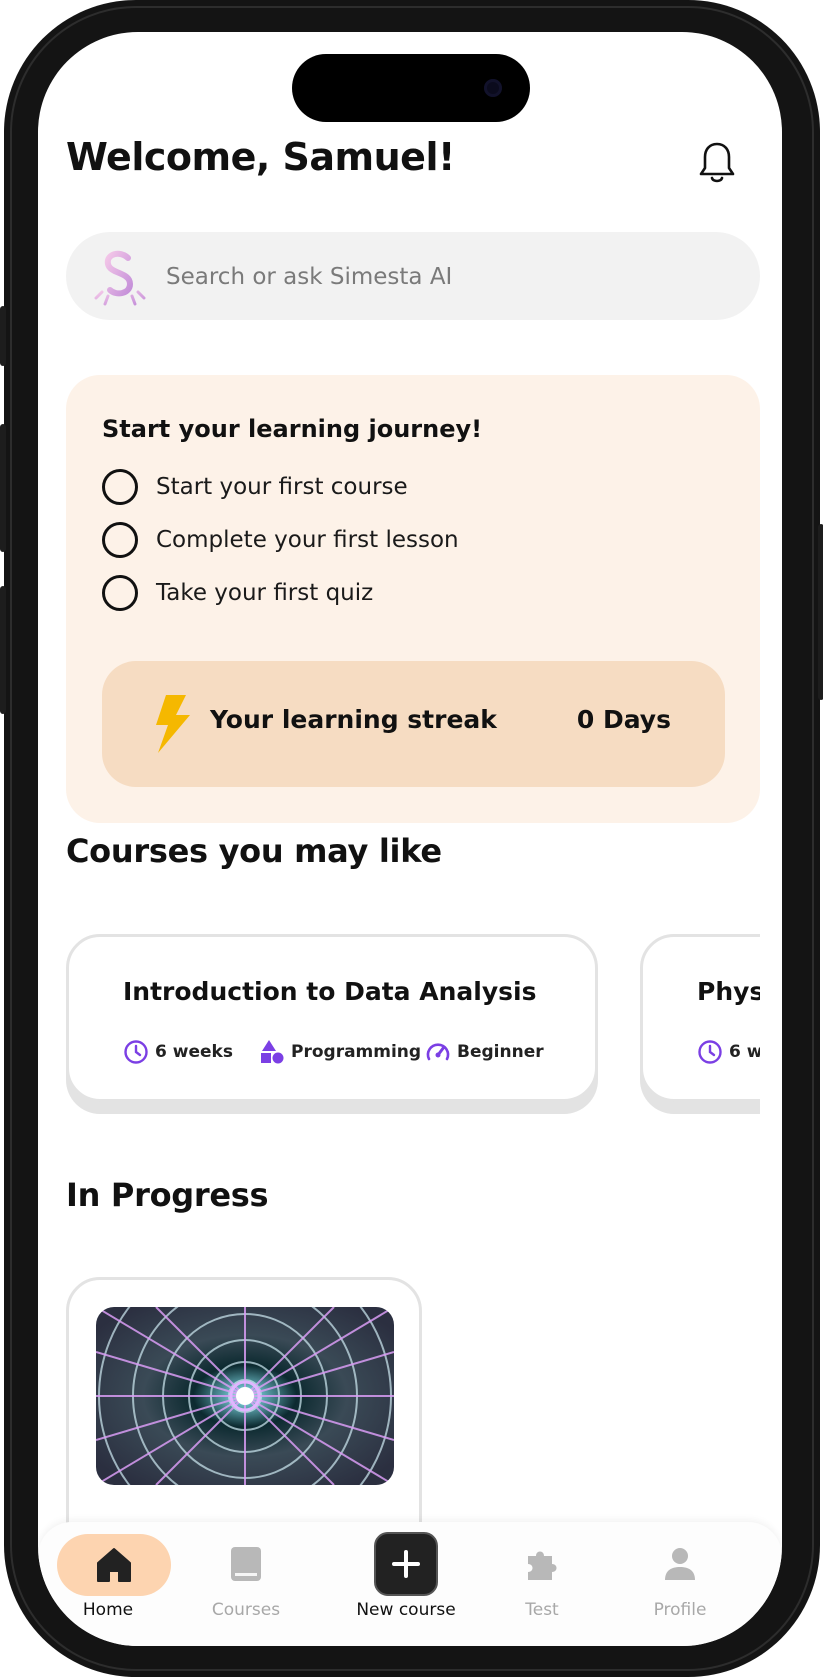 The image size is (823, 1677). Describe the element at coordinates (245, 1396) in the screenshot. I see `course-thumbnail` at that location.